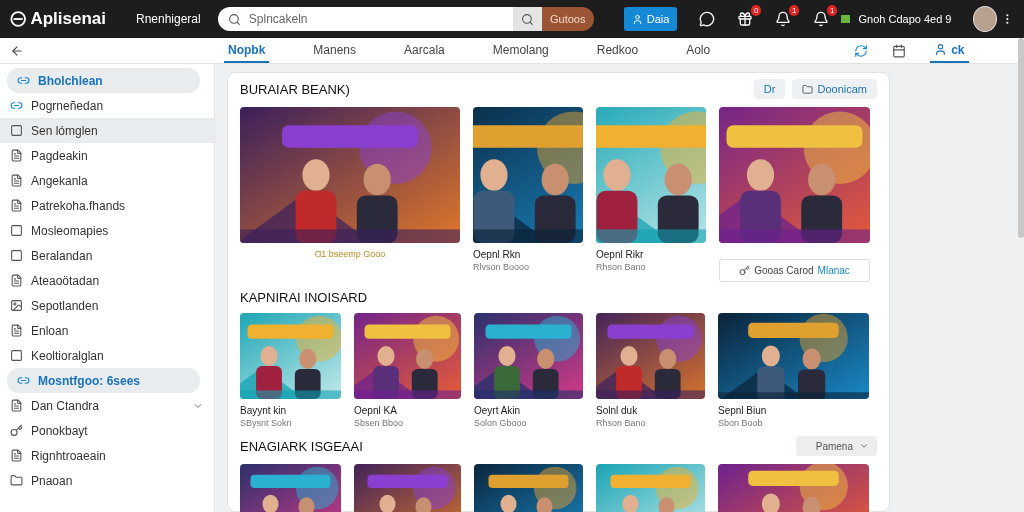 The height and width of the screenshot is (512, 1024). What do you see at coordinates (501, 423) in the screenshot?
I see `card-subtitle: Solon Gbooo` at bounding box center [501, 423].